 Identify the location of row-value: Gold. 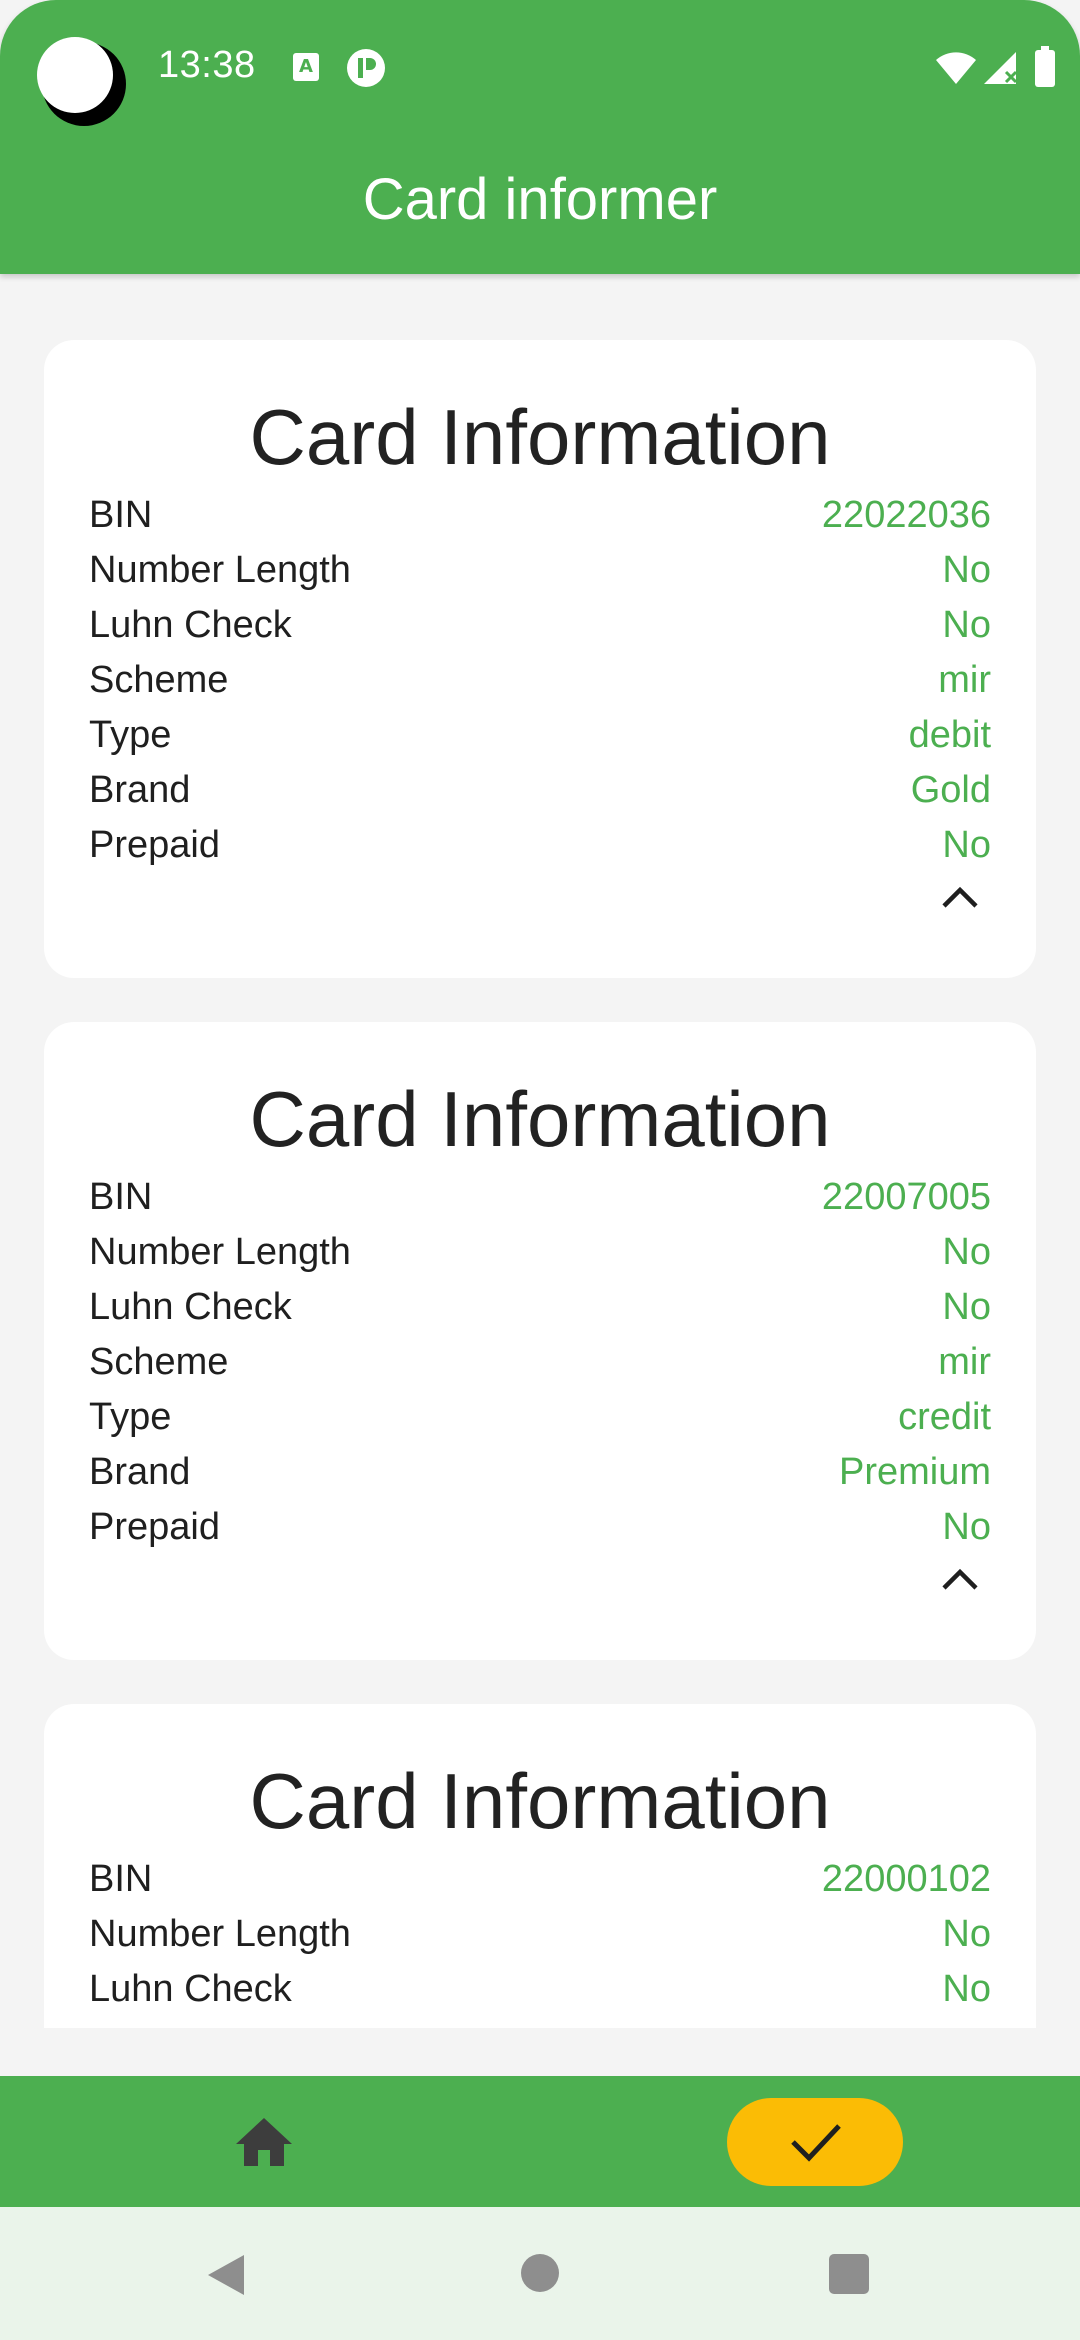
(950, 790).